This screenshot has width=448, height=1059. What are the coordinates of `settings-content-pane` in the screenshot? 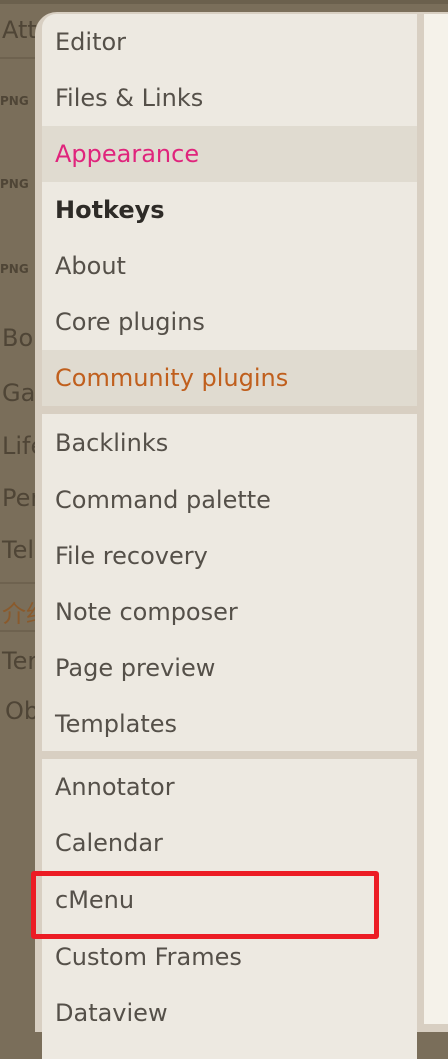 It's located at (436, 519).